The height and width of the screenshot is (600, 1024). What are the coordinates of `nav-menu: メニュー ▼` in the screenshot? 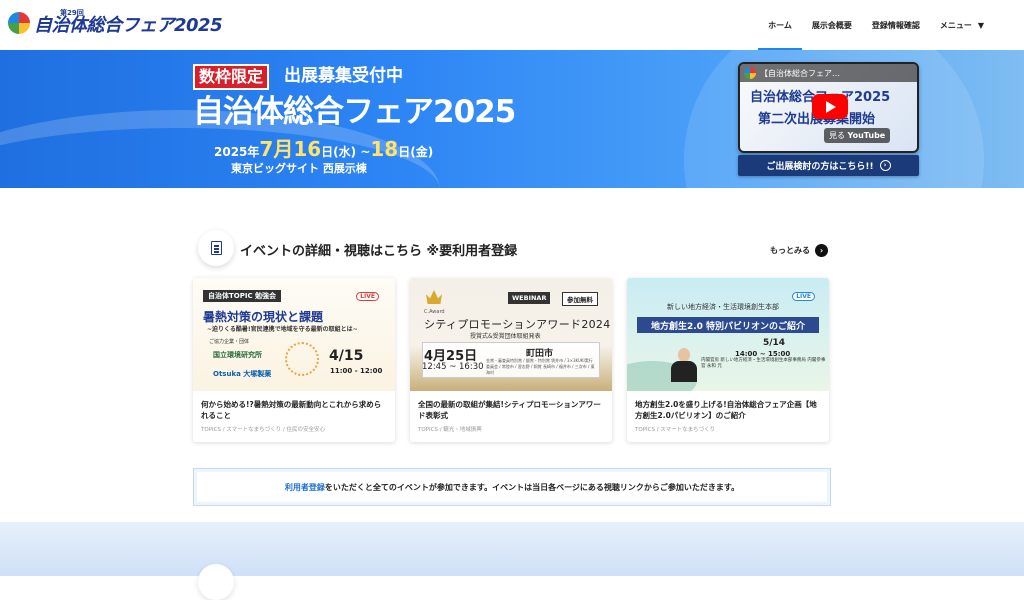 It's located at (962, 25).